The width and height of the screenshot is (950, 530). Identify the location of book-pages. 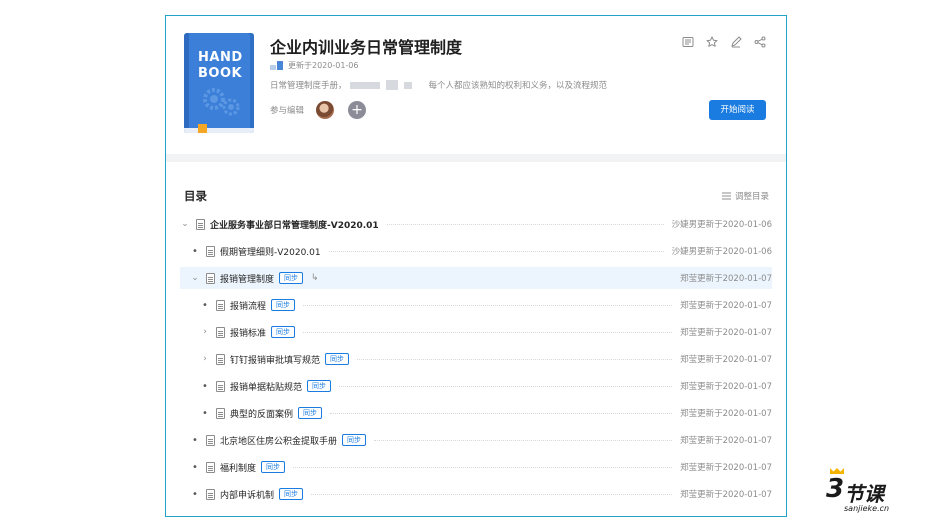
(219, 130).